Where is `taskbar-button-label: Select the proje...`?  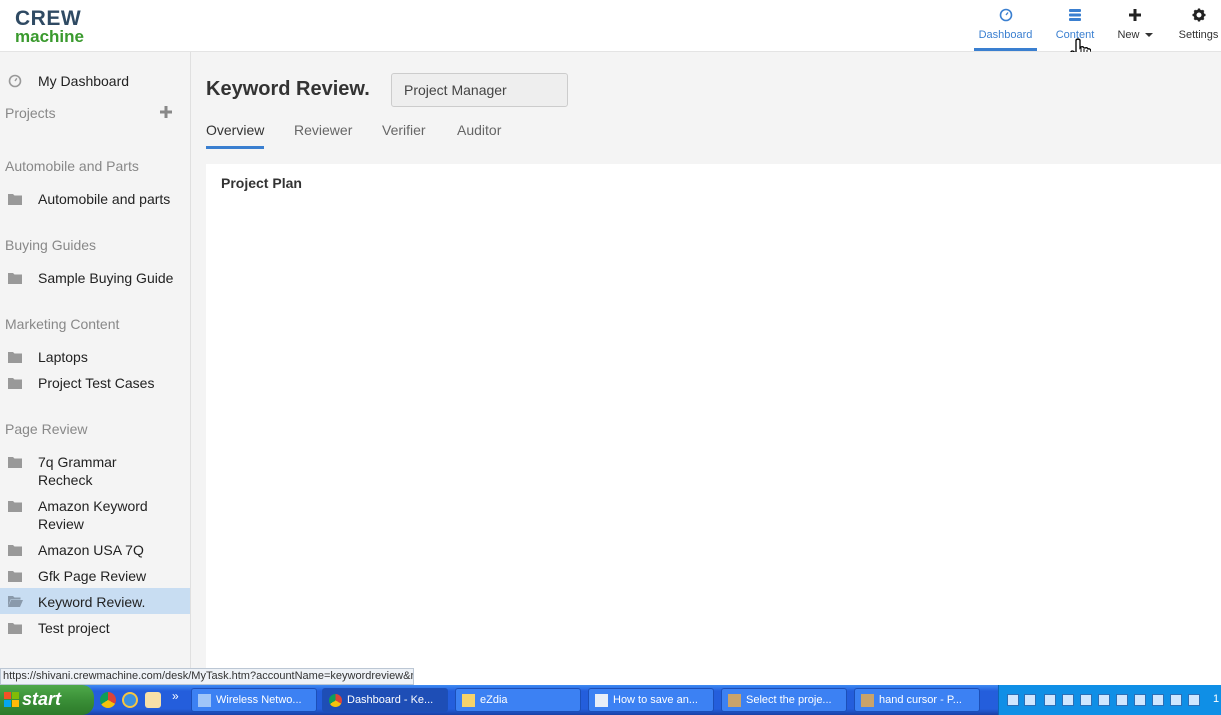 taskbar-button-label: Select the proje... is located at coordinates (789, 700).